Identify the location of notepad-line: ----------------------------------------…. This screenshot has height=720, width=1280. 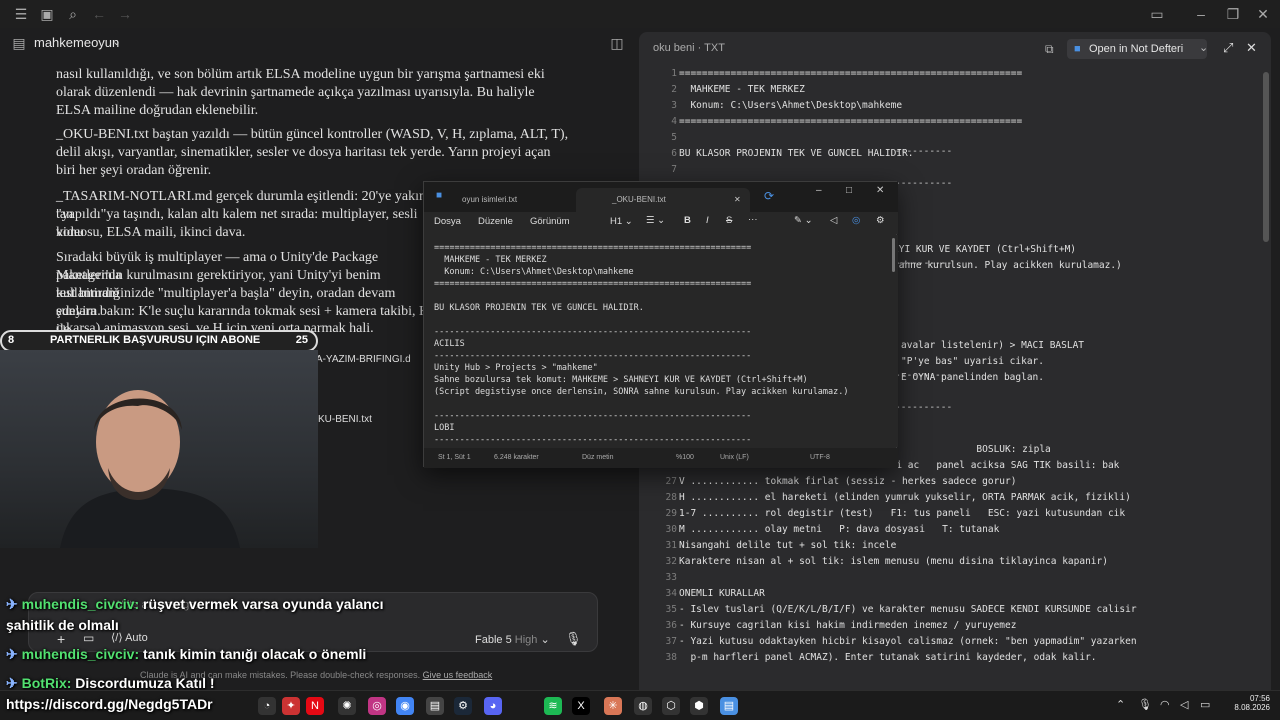
(593, 356).